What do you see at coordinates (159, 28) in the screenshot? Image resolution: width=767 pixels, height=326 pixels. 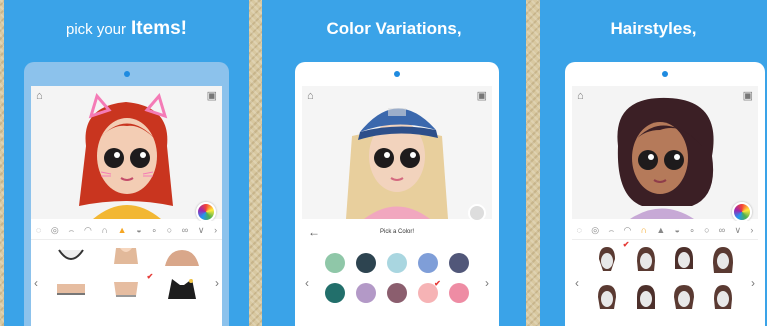 I see `caption-bold: Items!` at bounding box center [159, 28].